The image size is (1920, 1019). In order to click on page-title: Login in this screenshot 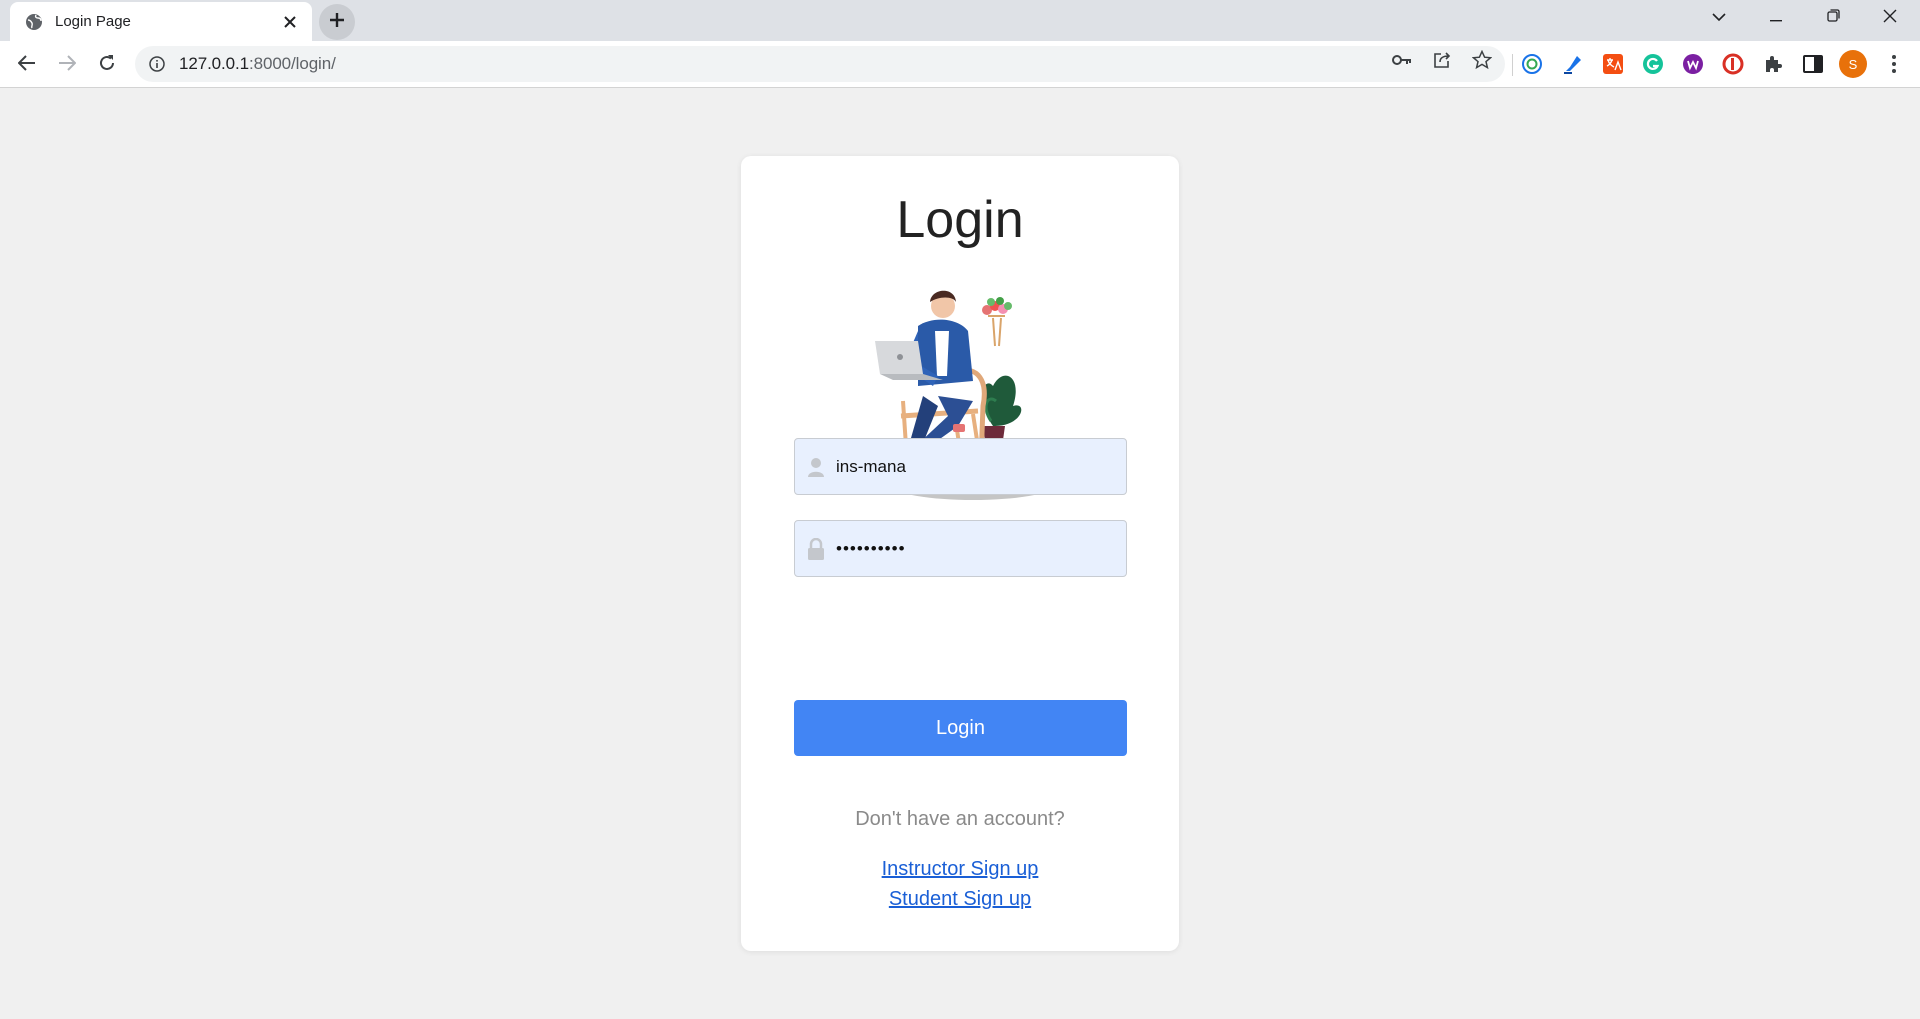, I will do `click(960, 220)`.